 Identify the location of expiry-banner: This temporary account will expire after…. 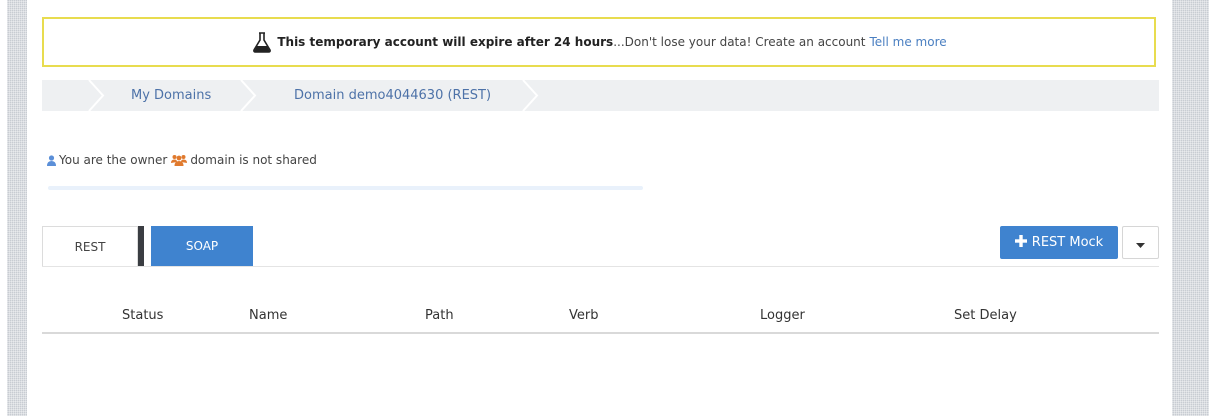
(599, 42).